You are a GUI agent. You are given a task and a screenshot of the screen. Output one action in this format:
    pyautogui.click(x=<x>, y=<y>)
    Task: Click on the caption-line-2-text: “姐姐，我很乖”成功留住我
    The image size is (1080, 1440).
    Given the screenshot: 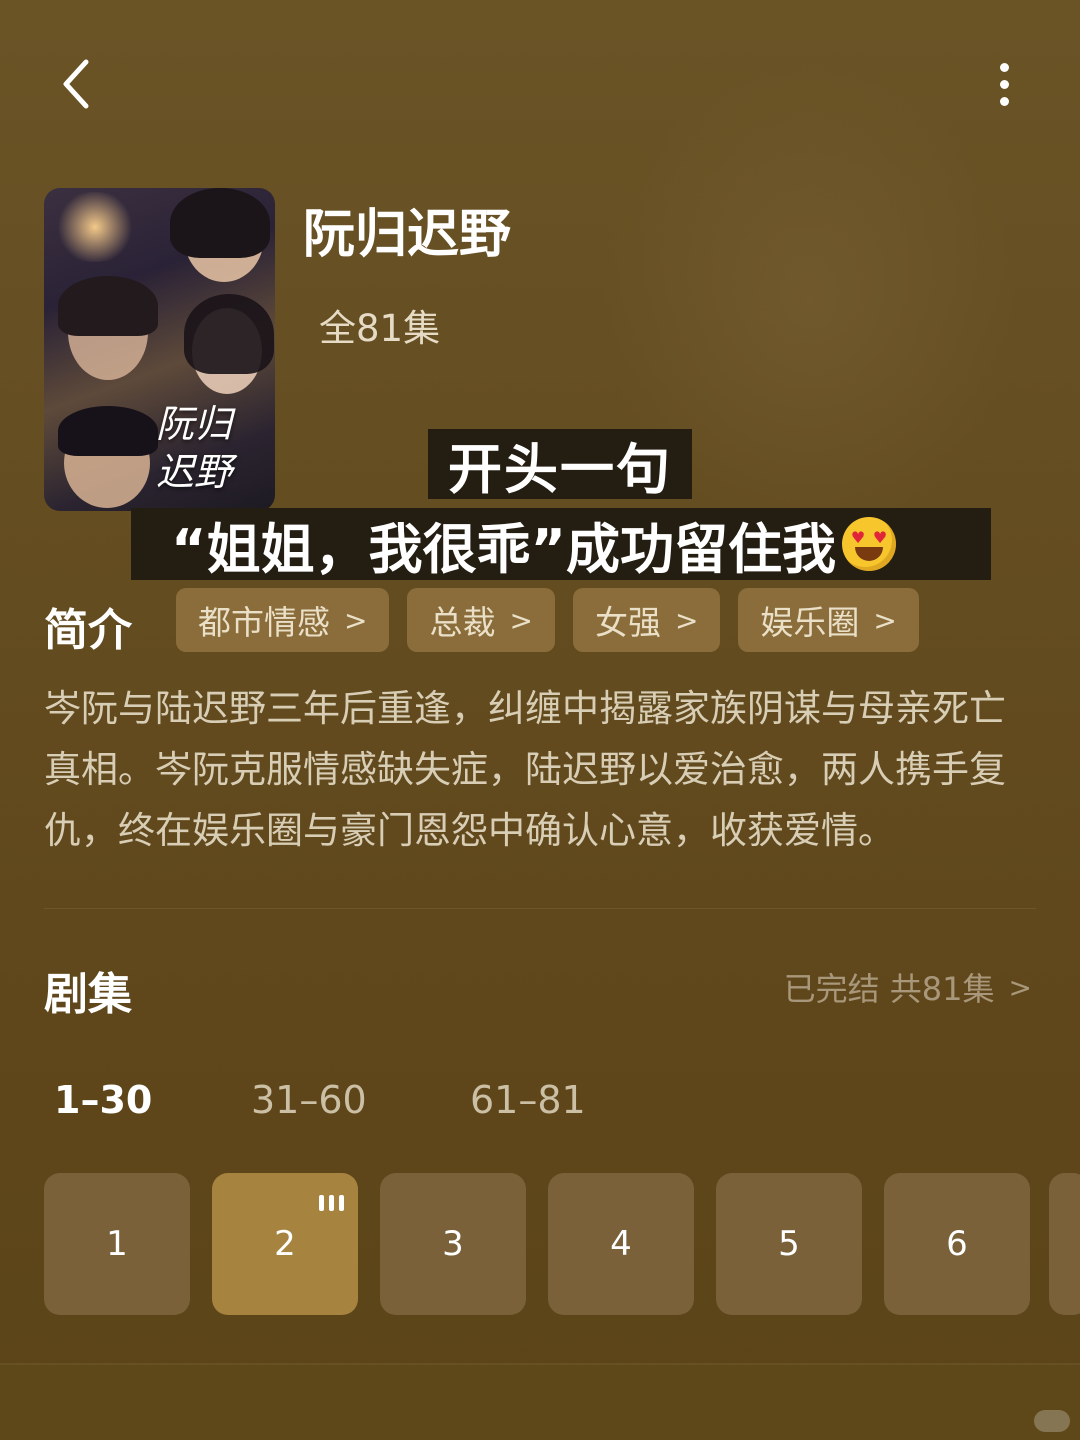 What is the action you would take?
    pyautogui.click(x=503, y=549)
    